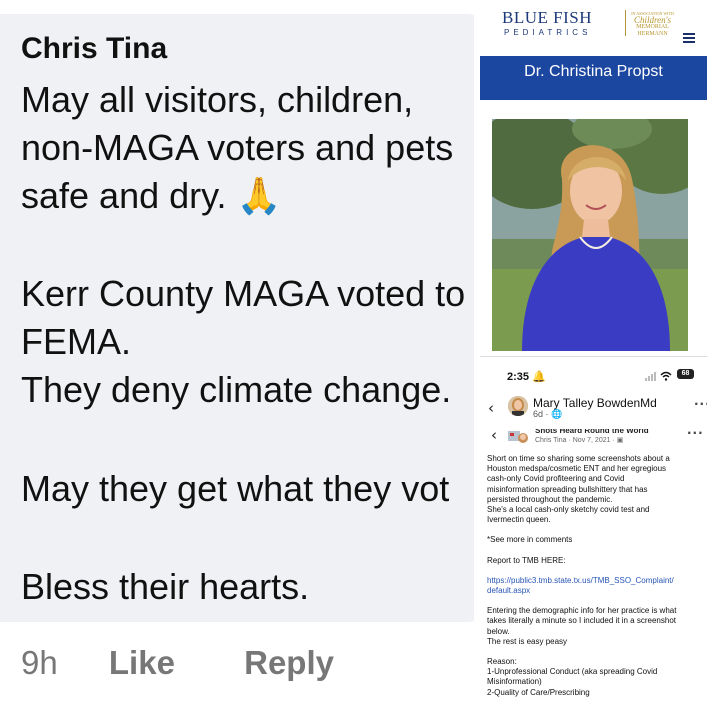 Image resolution: width=707 pixels, height=720 pixels. I want to click on report-link-line: default.aspx, so click(595, 591).